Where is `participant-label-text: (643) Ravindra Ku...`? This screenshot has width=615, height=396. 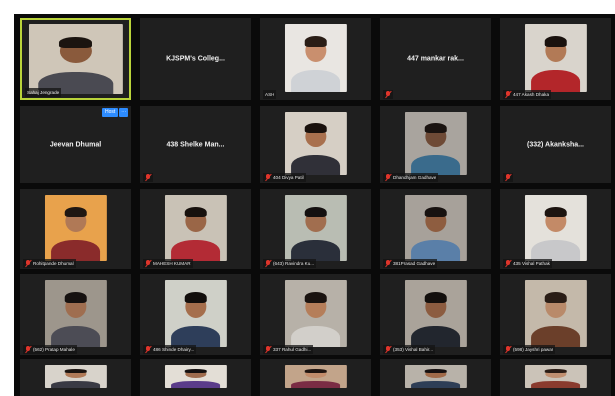 participant-label-text: (643) Ravindra Ku... is located at coordinates (294, 263).